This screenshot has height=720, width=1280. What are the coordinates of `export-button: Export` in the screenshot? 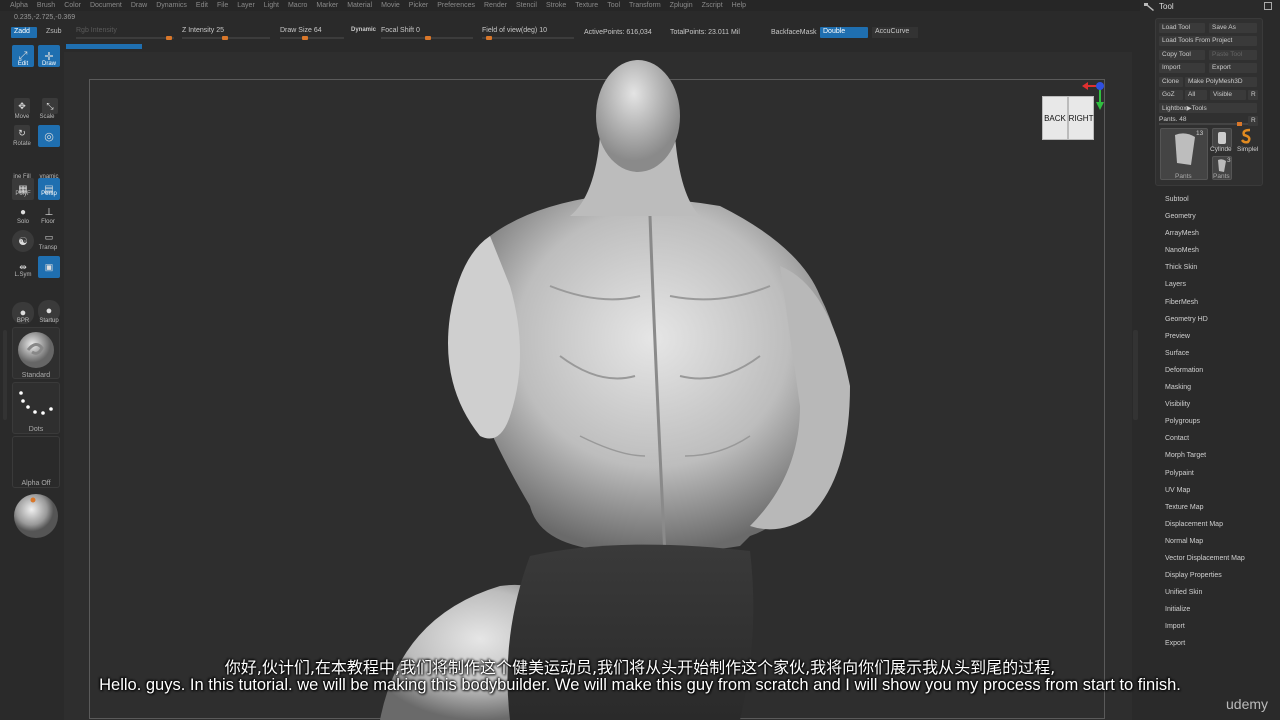 It's located at (1233, 68).